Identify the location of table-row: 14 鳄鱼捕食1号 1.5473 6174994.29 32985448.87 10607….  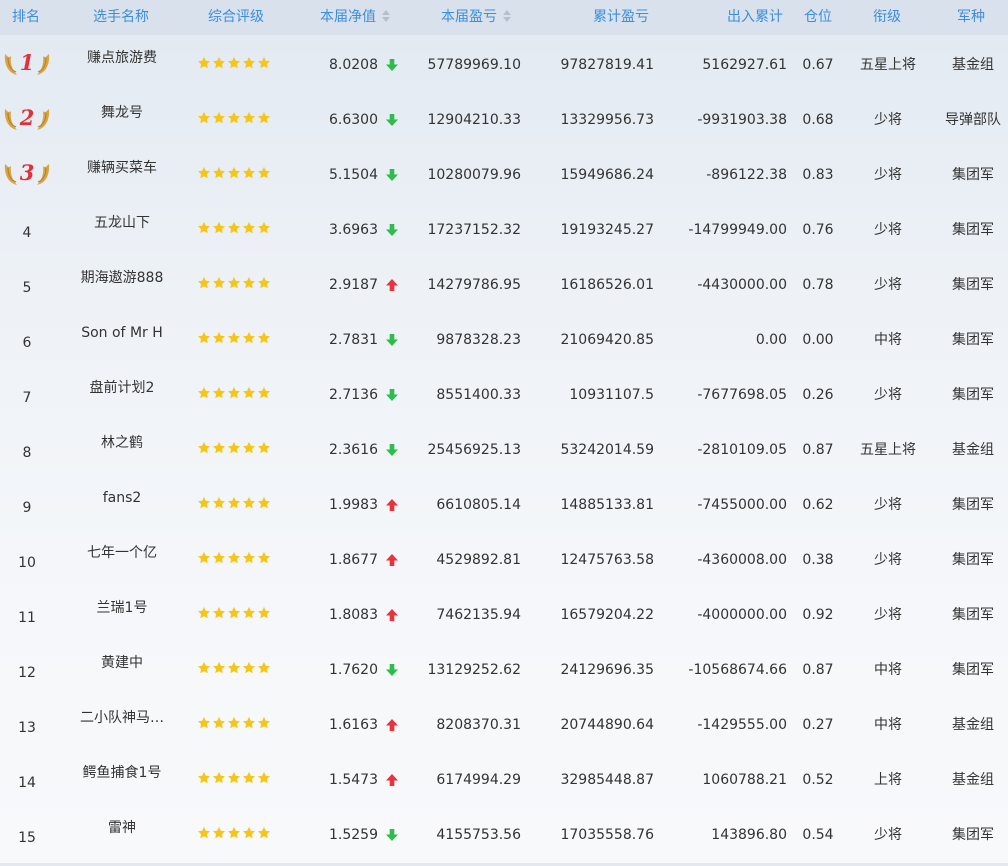
(504, 779).